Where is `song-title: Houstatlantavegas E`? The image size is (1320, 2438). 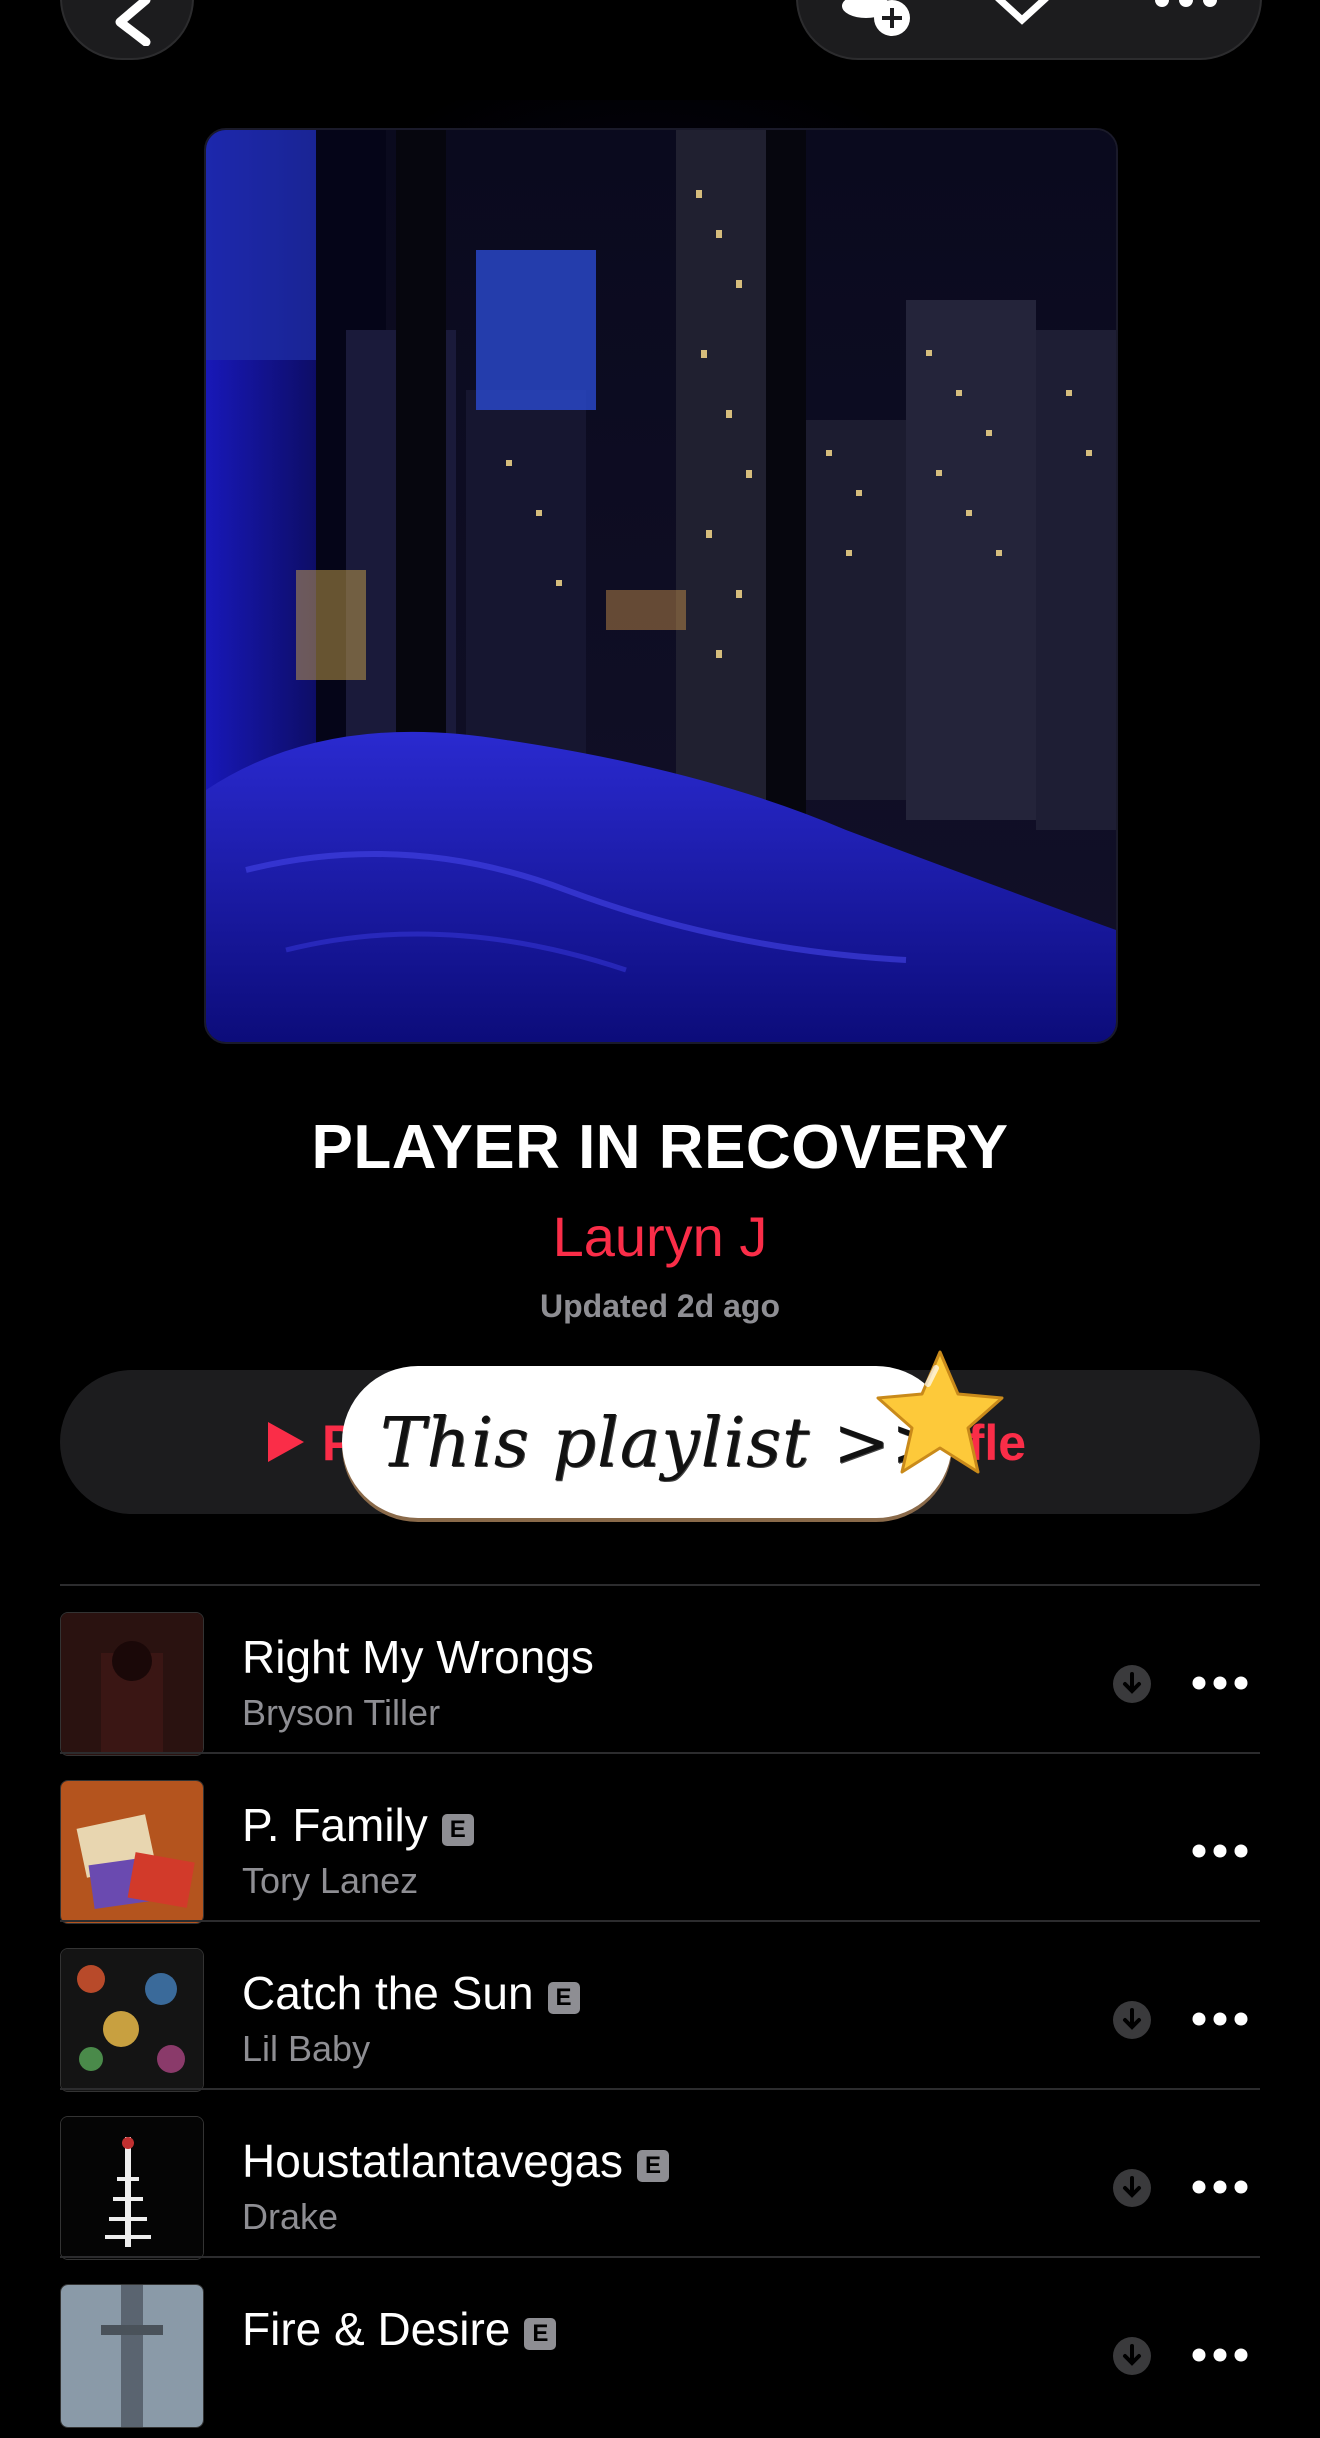 song-title: Houstatlantavegas E is located at coordinates (456, 2161).